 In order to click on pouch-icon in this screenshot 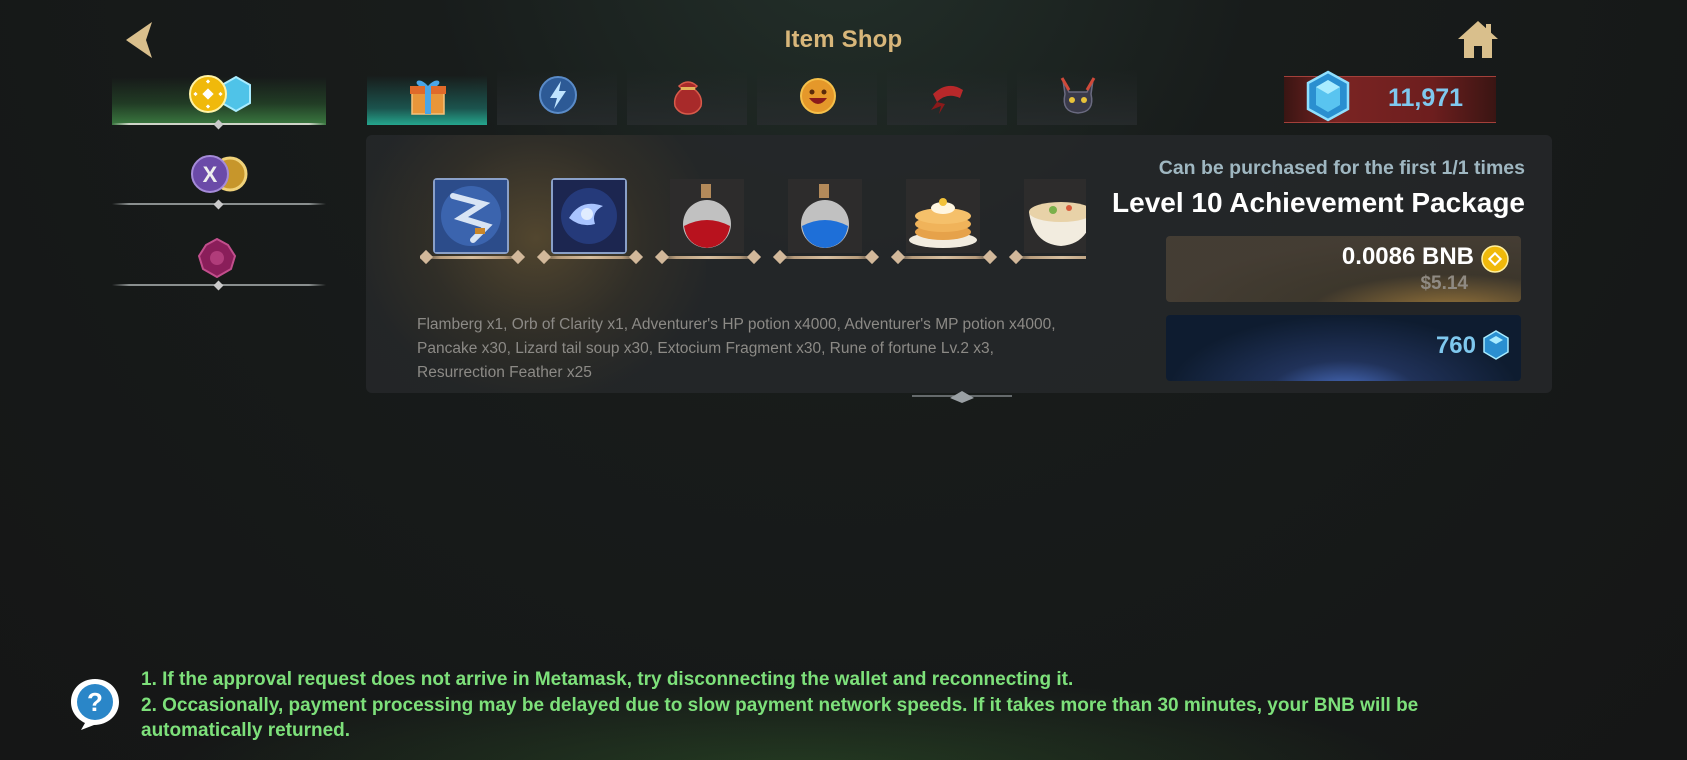, I will do `click(688, 98)`.